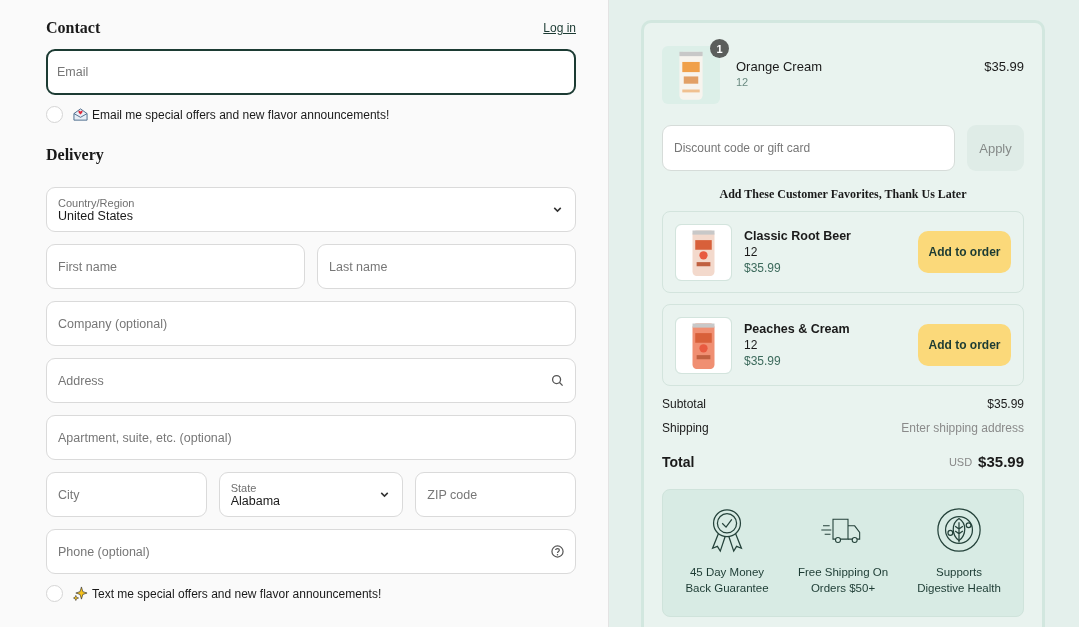  I want to click on select-field: Country/Region United States, so click(311, 209).